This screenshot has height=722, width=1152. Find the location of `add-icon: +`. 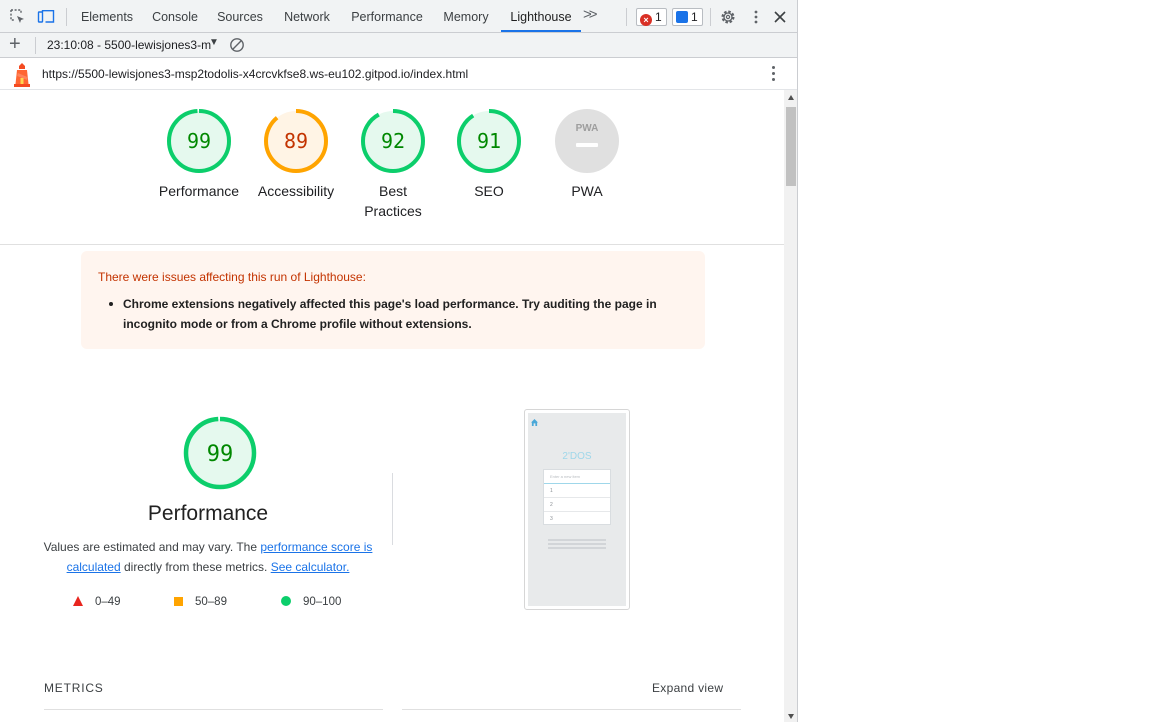

add-icon: + is located at coordinates (15, 44).